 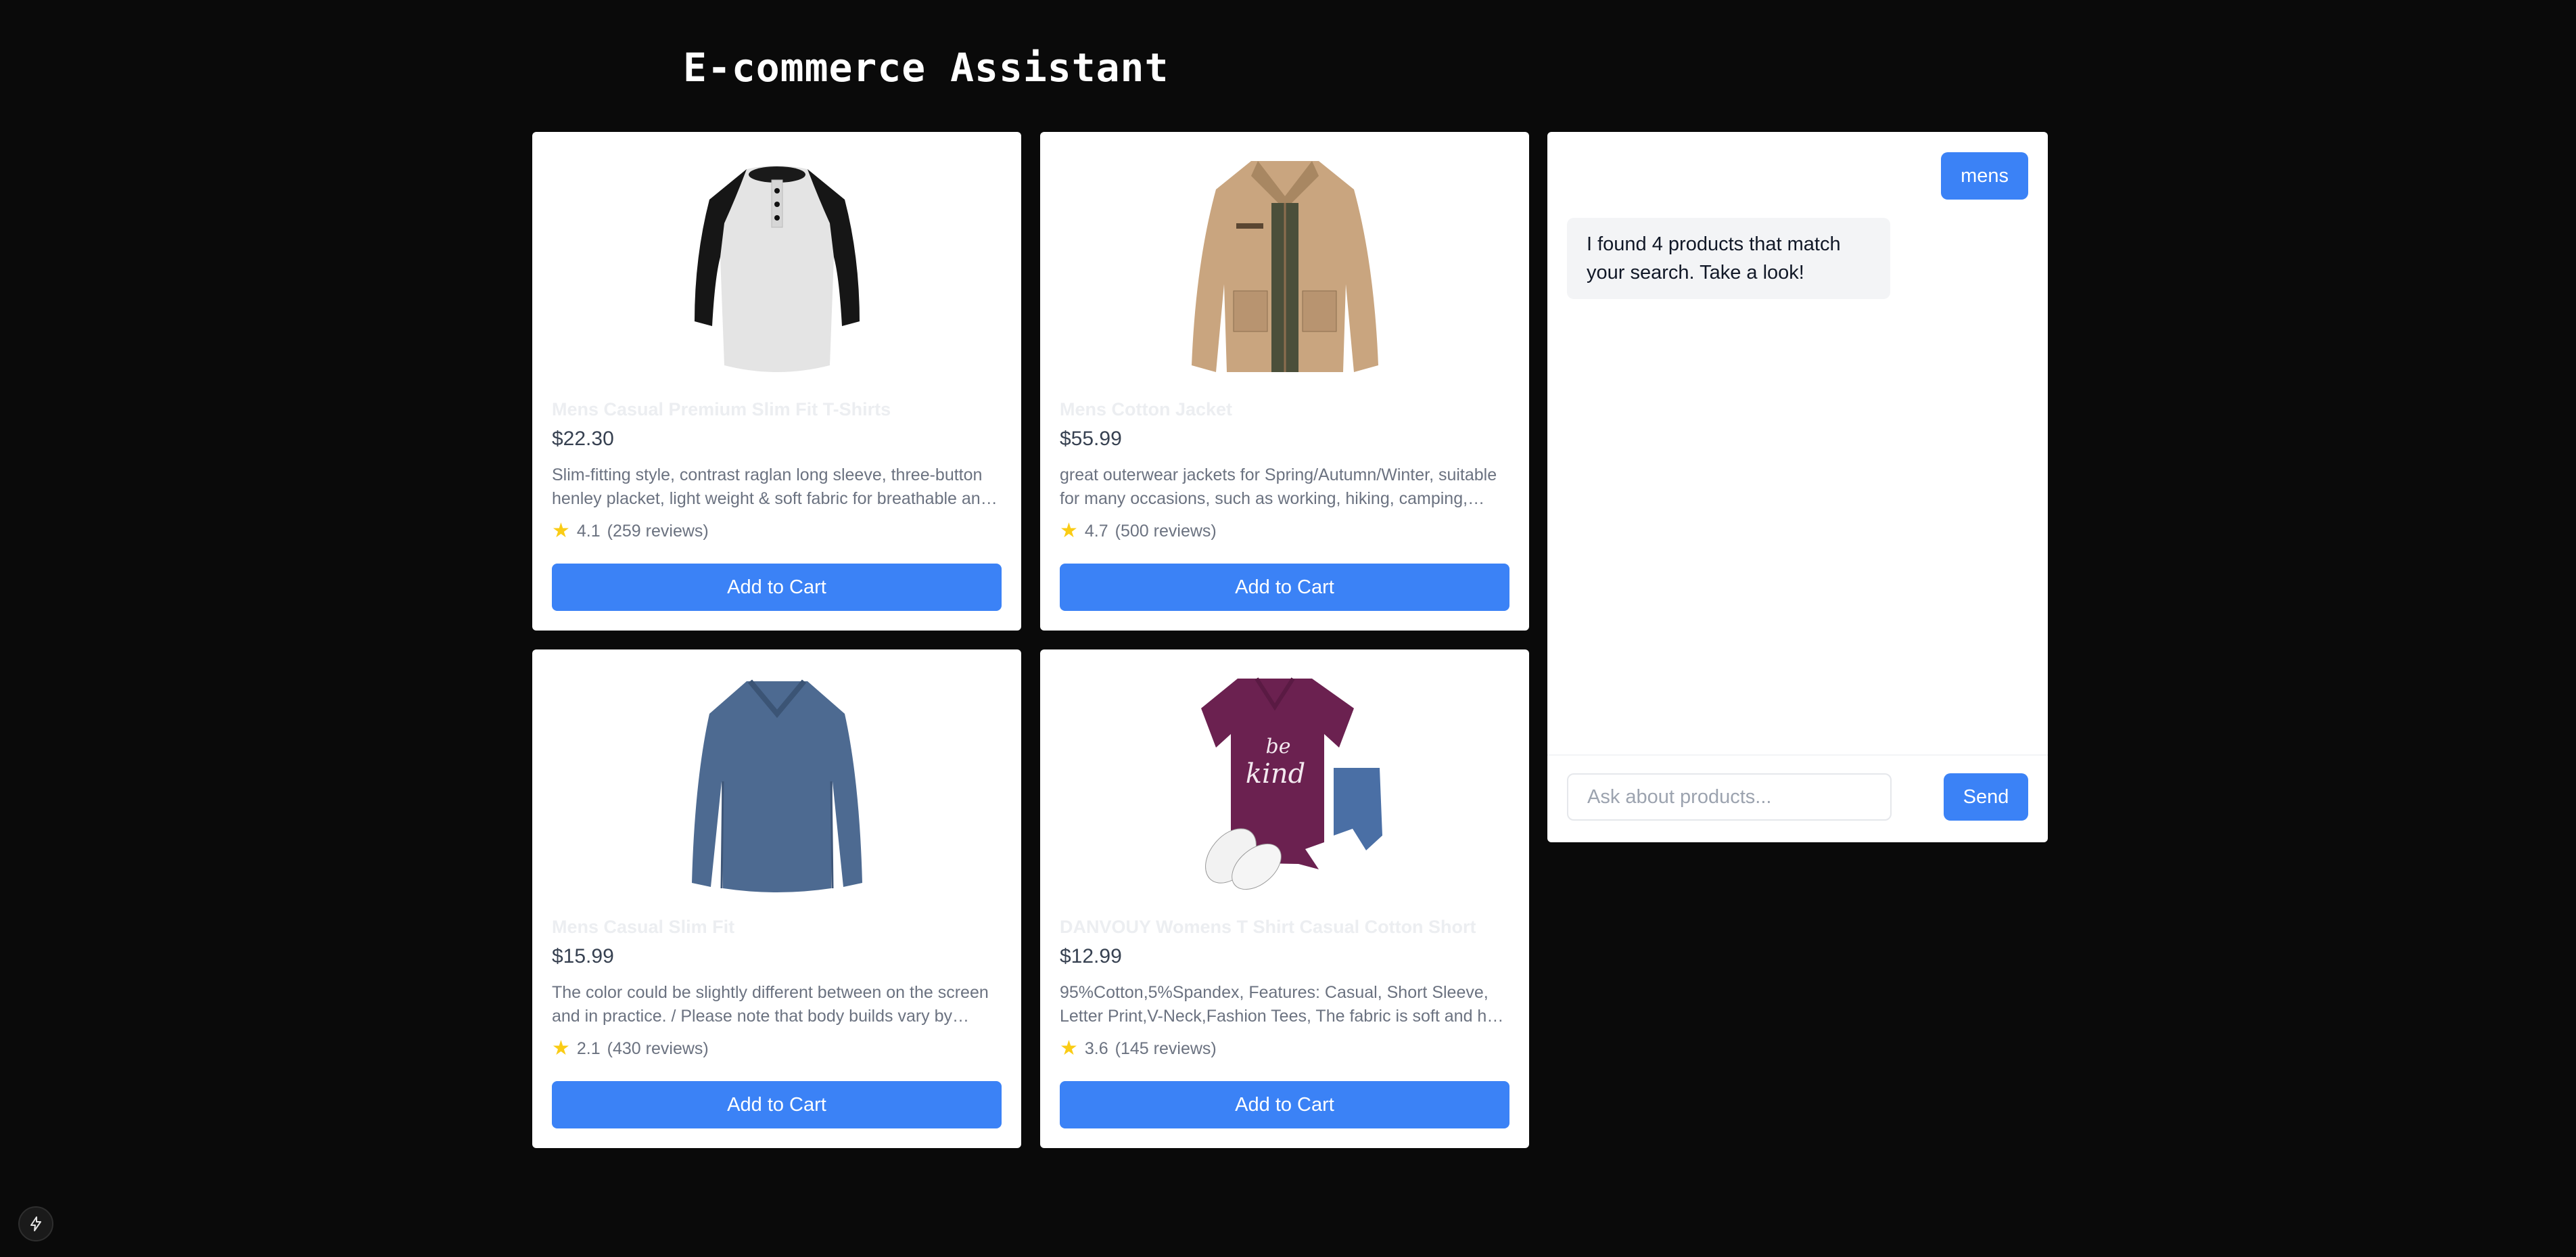 What do you see at coordinates (1096, 1048) in the screenshot?
I see `rating-value: 3.6` at bounding box center [1096, 1048].